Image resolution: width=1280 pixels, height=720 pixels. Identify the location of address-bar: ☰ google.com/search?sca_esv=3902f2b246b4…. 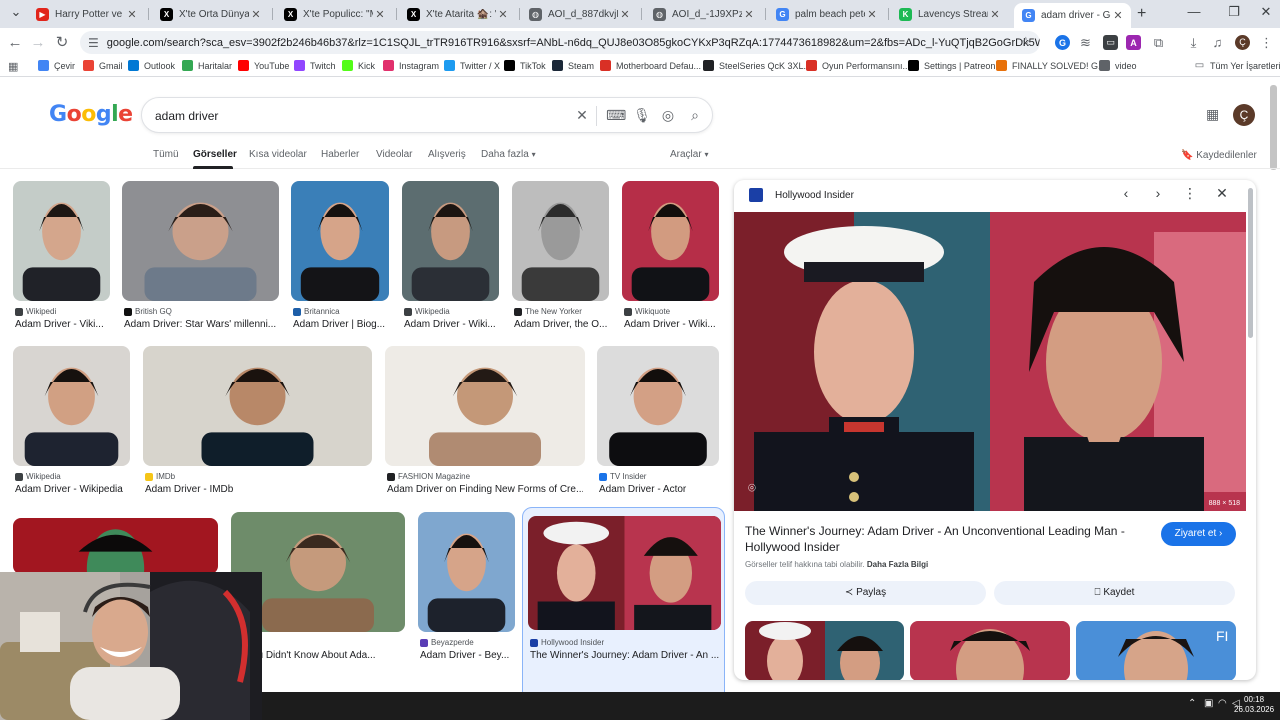
(560, 42).